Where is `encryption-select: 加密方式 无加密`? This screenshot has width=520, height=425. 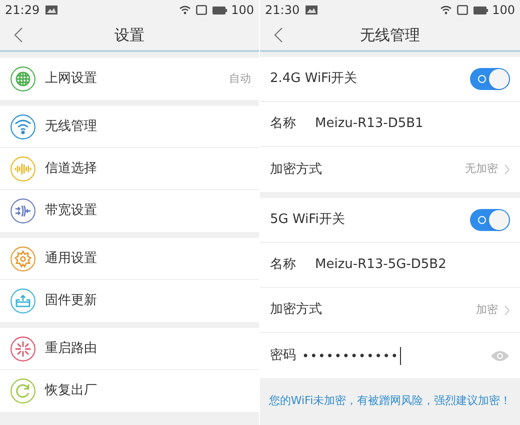 encryption-select: 加密方式 无加密 is located at coordinates (390, 169).